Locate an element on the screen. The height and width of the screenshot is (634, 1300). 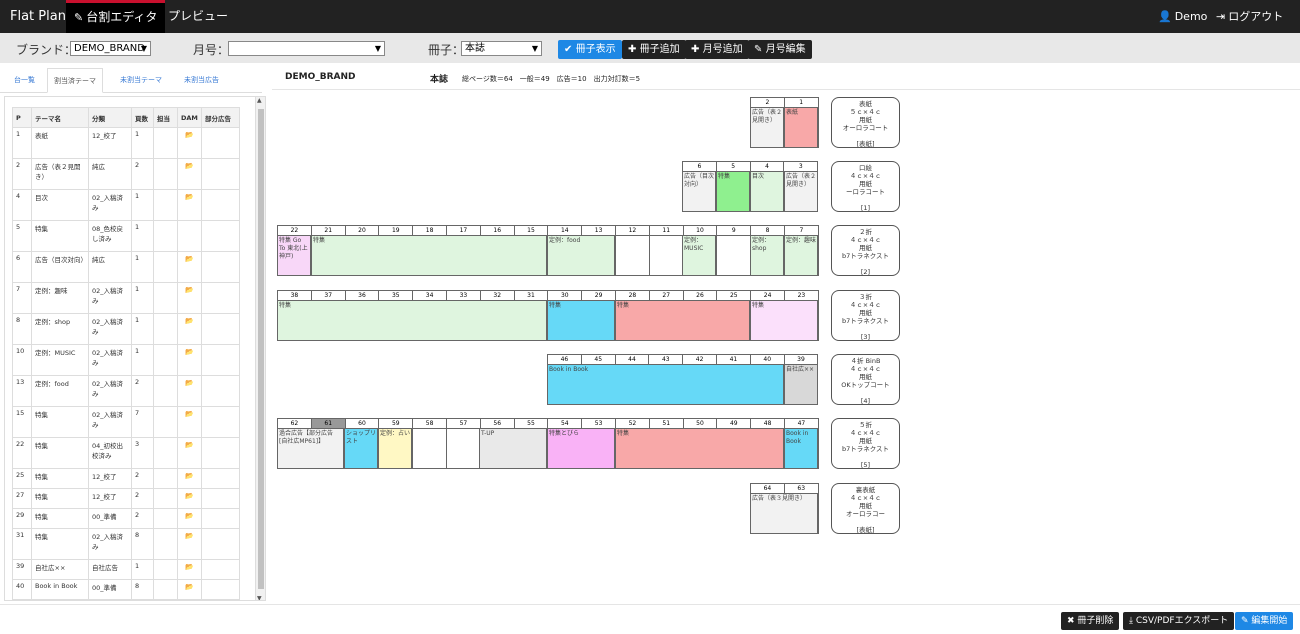
signature-info-box: 裏表紙 ４ｃ×４ｃ 用紙 オーロラコー [表紙] is located at coordinates (865, 508).